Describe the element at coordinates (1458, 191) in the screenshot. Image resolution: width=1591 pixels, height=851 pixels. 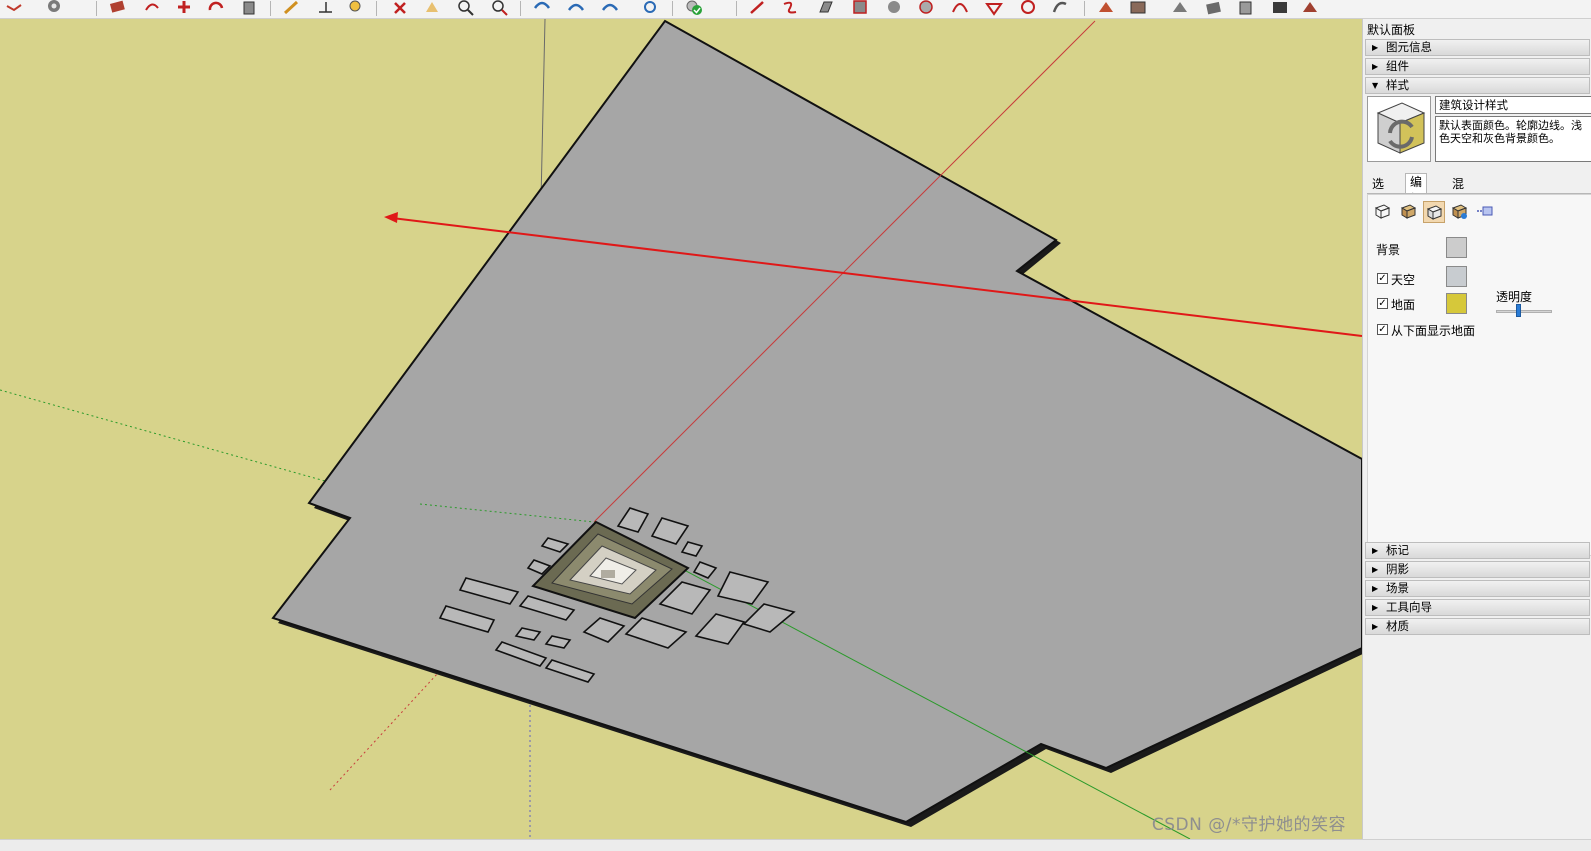
I see `tab-mix: 混合` at that location.